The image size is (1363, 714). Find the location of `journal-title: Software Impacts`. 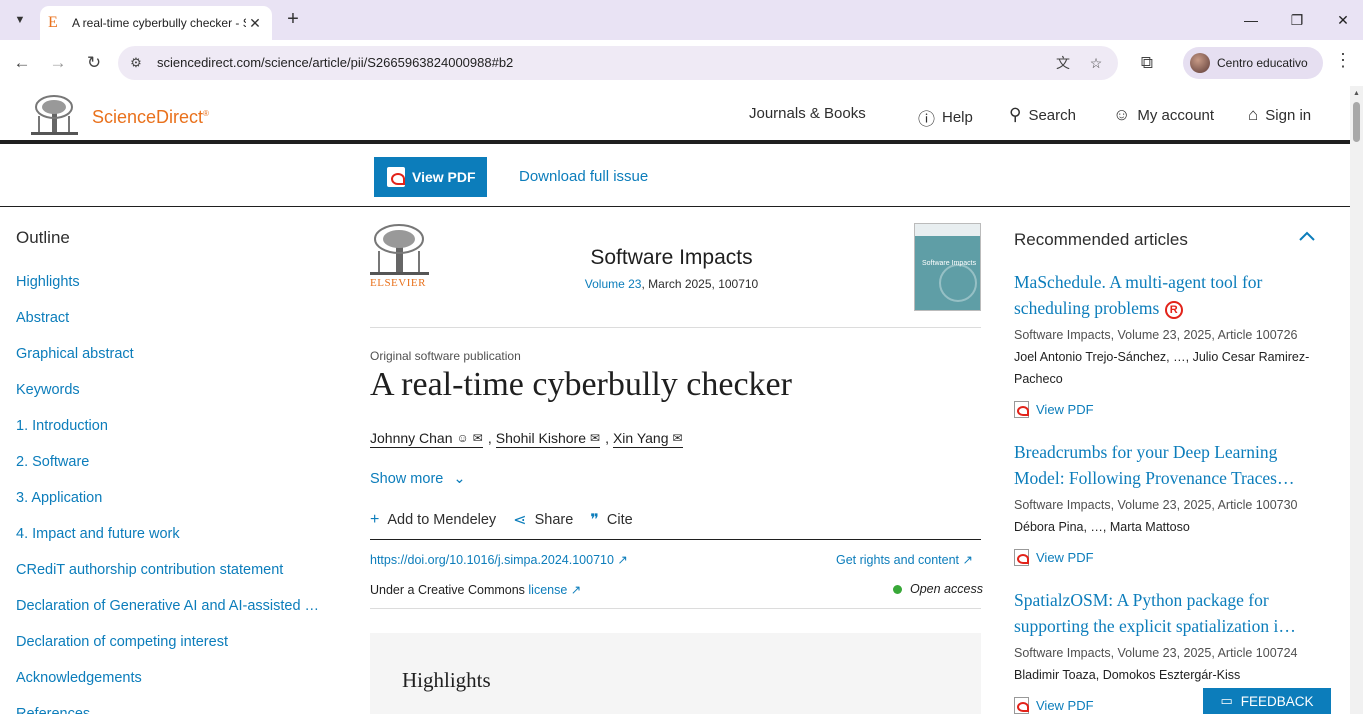

journal-title: Software Impacts is located at coordinates (671, 258).